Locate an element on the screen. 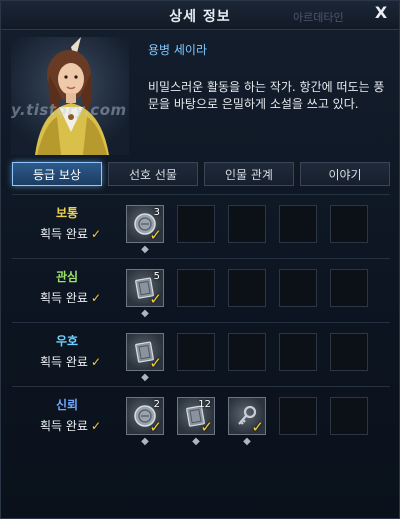 The width and height of the screenshot is (400, 519). grade-name: 보통 is located at coordinates (67, 213).